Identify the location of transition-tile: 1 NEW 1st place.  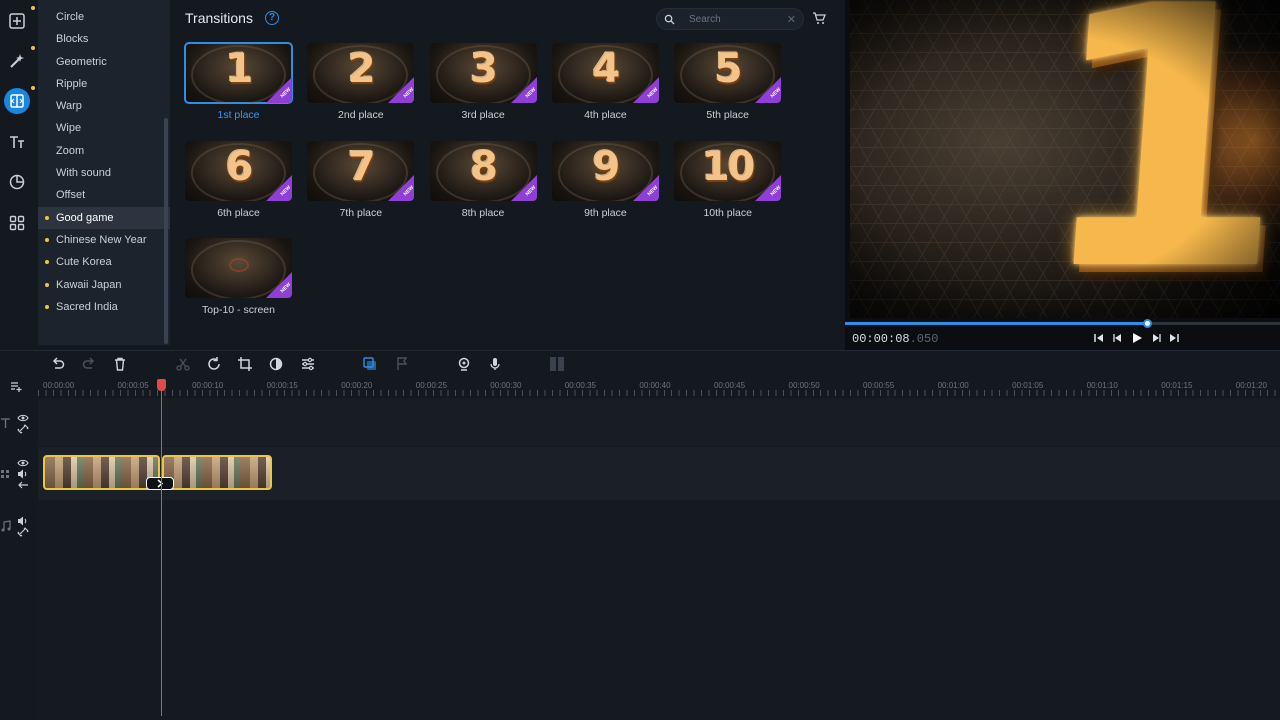
(238, 82).